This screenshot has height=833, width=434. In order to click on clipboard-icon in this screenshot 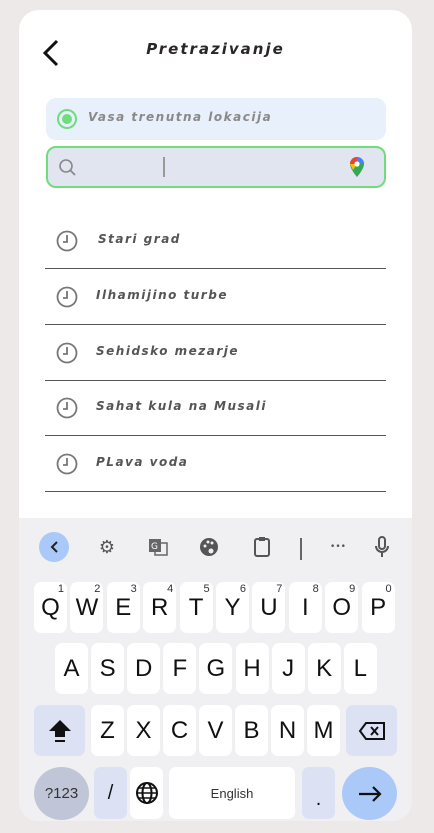, I will do `click(262, 547)`.